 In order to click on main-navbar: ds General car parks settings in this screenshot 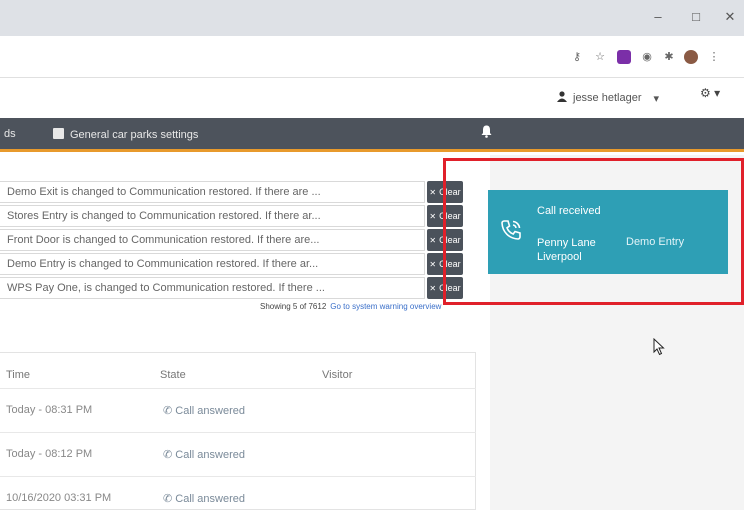, I will do `click(372, 135)`.